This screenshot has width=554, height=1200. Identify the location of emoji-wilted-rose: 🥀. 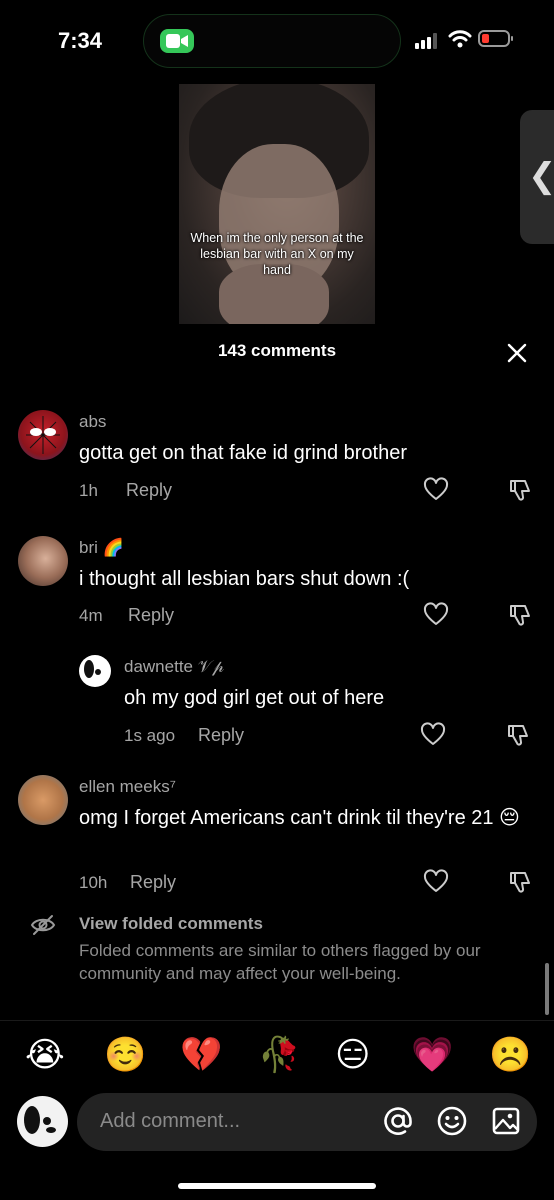
(279, 1055).